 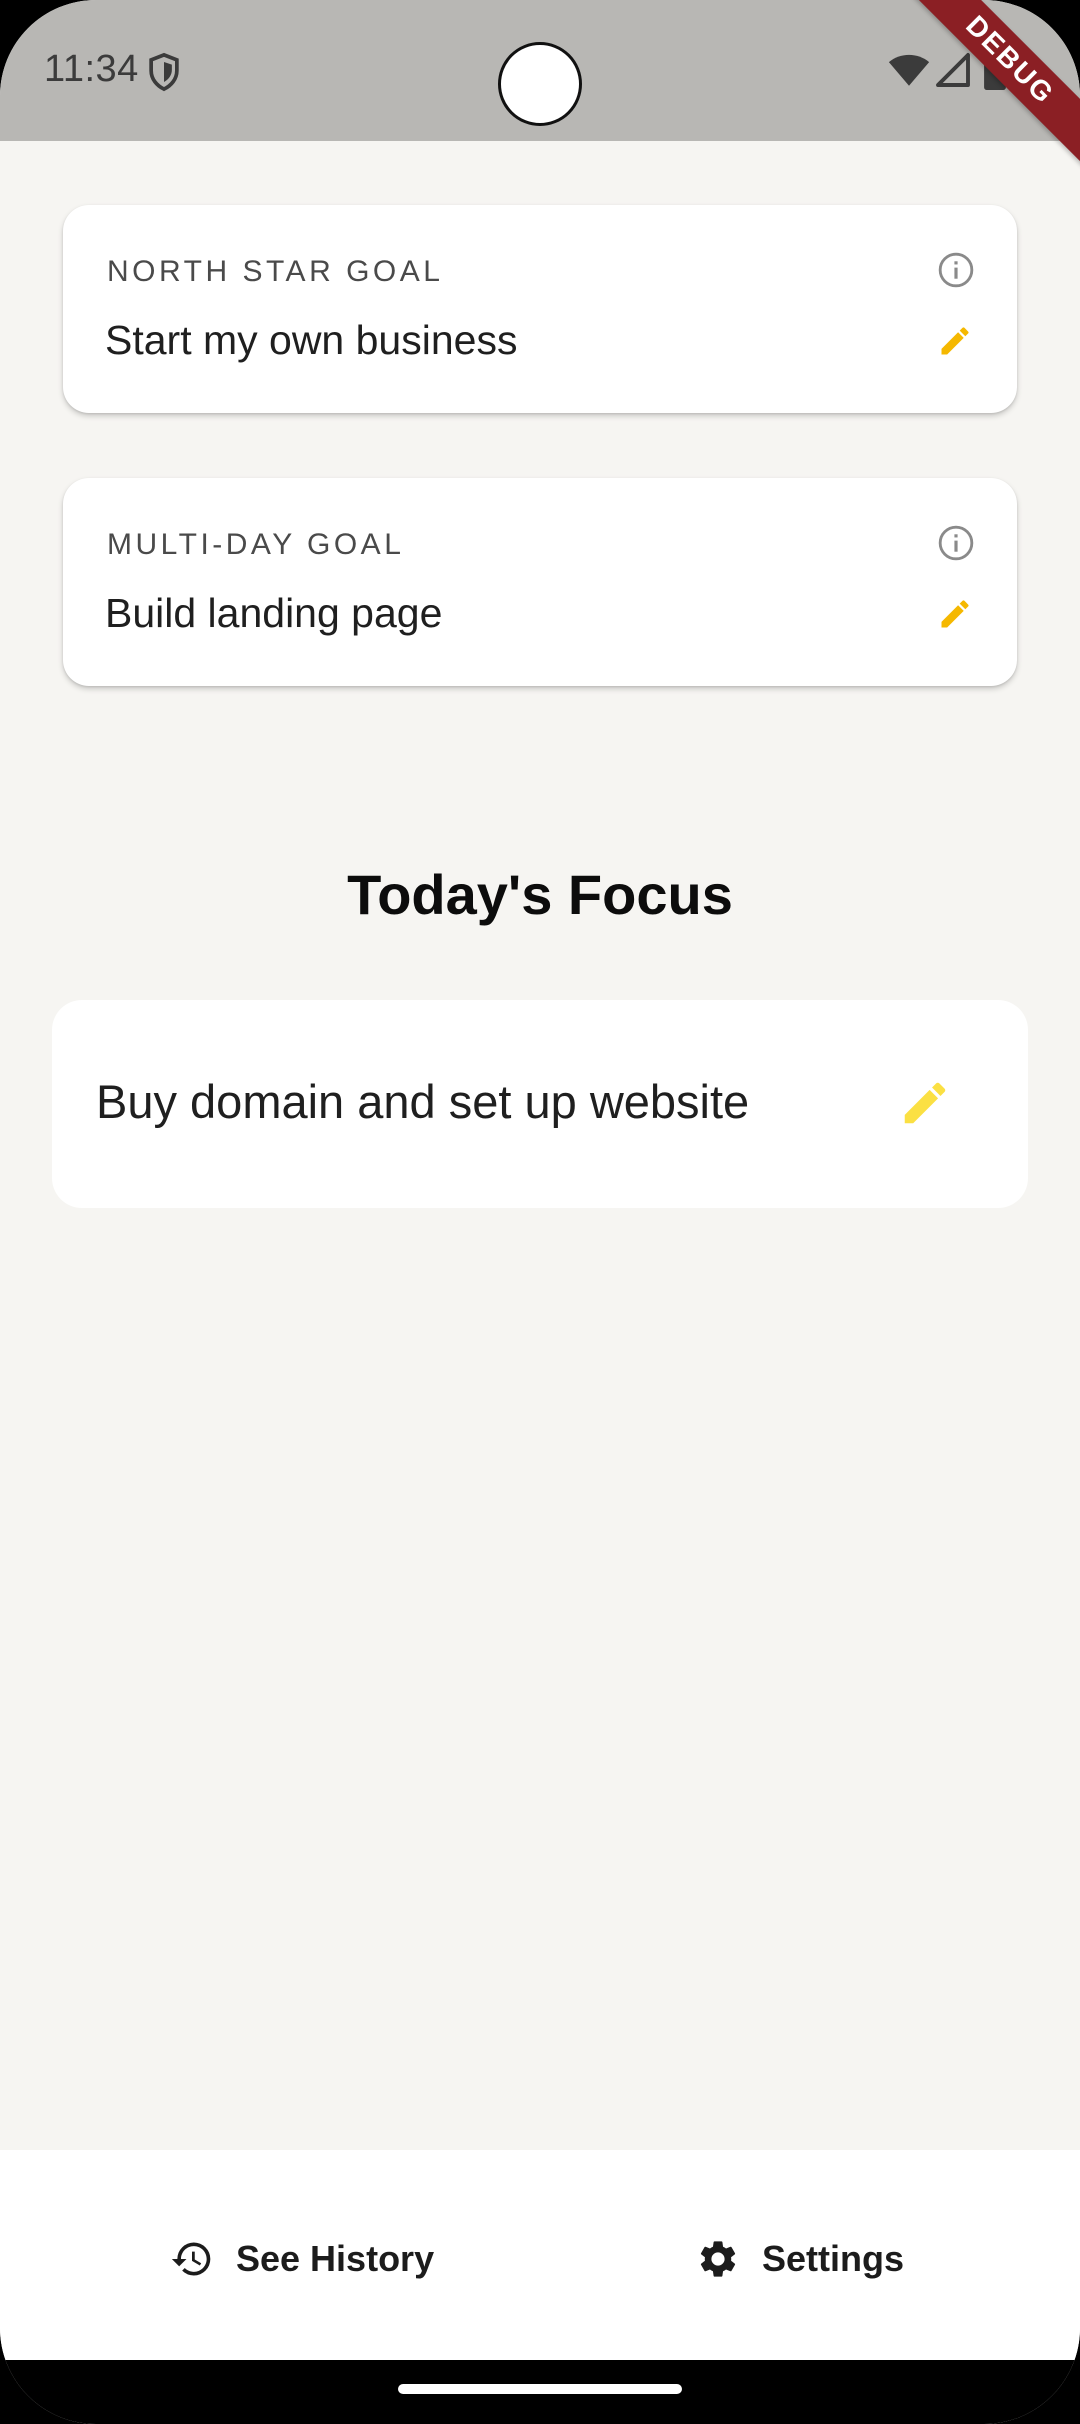 I want to click on north-star-goal-text: Start my own business, so click(x=311, y=340).